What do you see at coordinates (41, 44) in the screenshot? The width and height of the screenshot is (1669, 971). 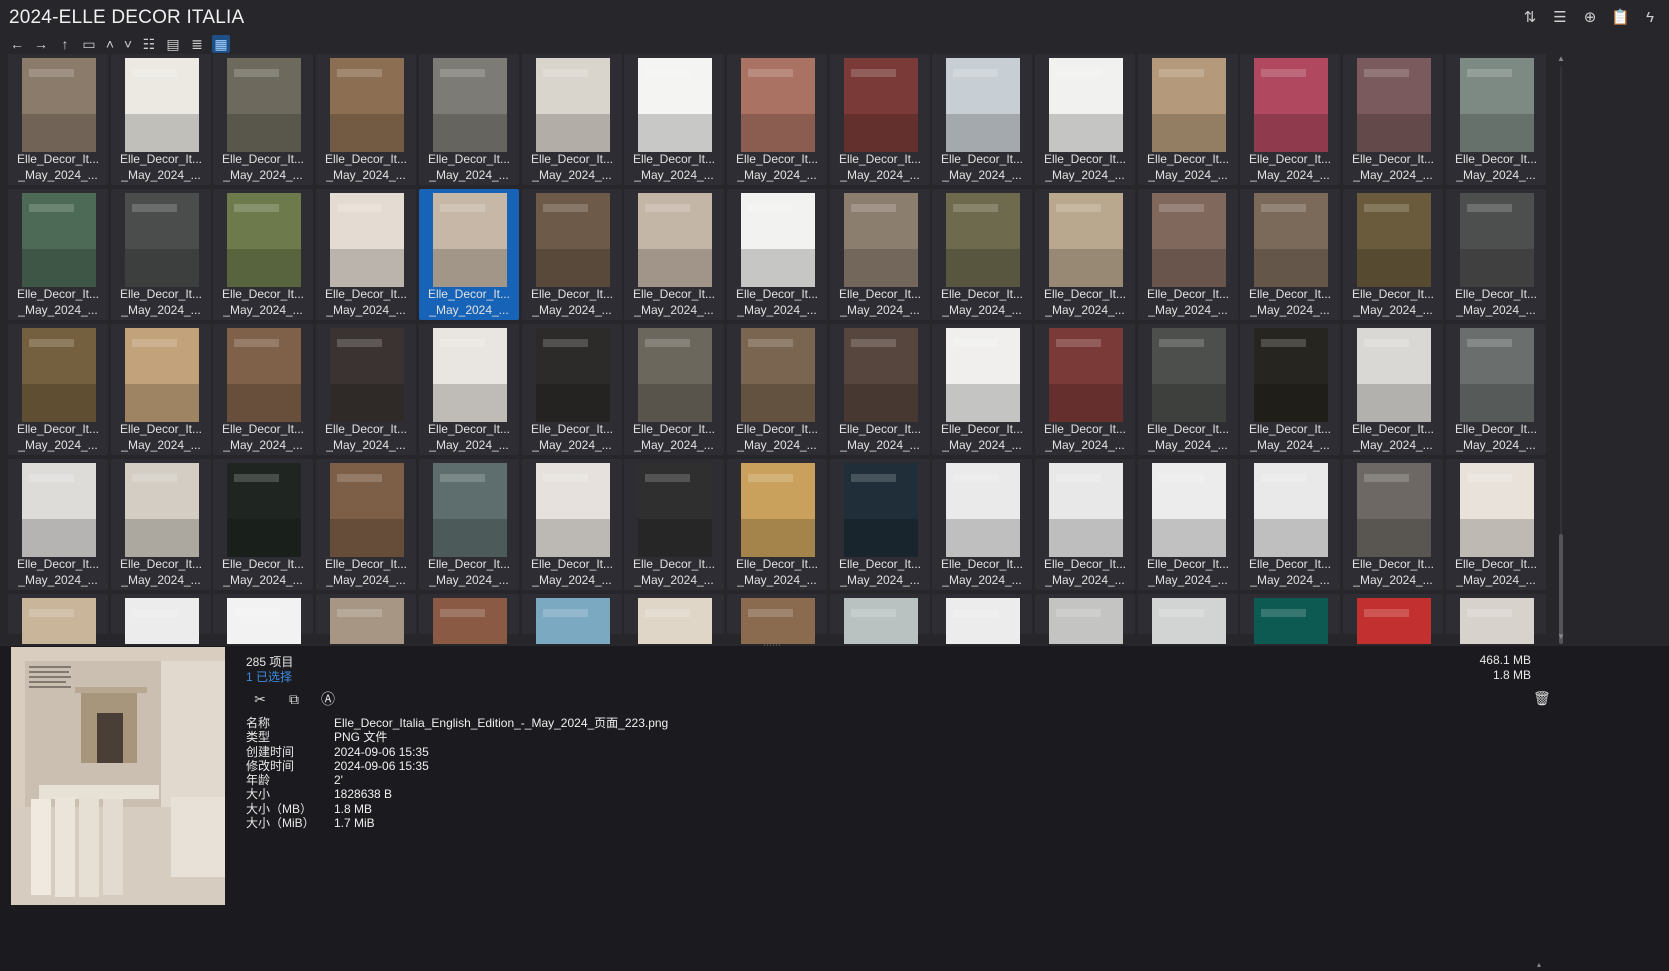 I see `forward-arrow-icon: →` at bounding box center [41, 44].